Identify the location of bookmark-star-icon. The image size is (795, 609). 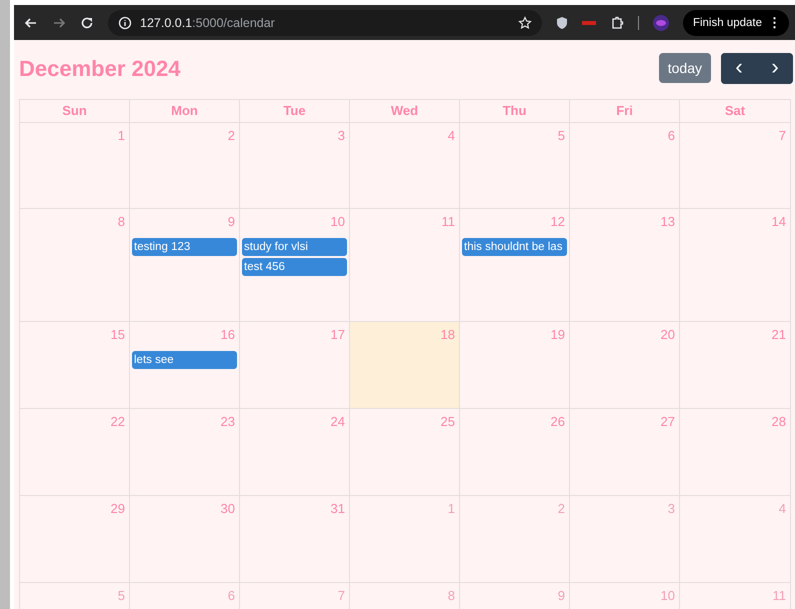
(525, 23).